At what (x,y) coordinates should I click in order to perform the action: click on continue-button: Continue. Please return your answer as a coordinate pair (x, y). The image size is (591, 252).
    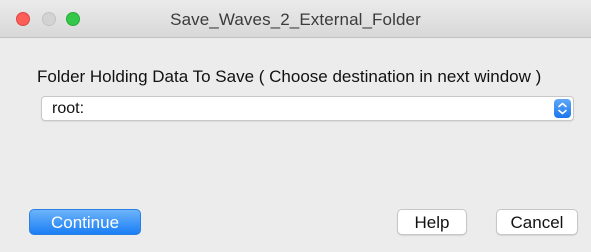
    Looking at the image, I should click on (85, 222).